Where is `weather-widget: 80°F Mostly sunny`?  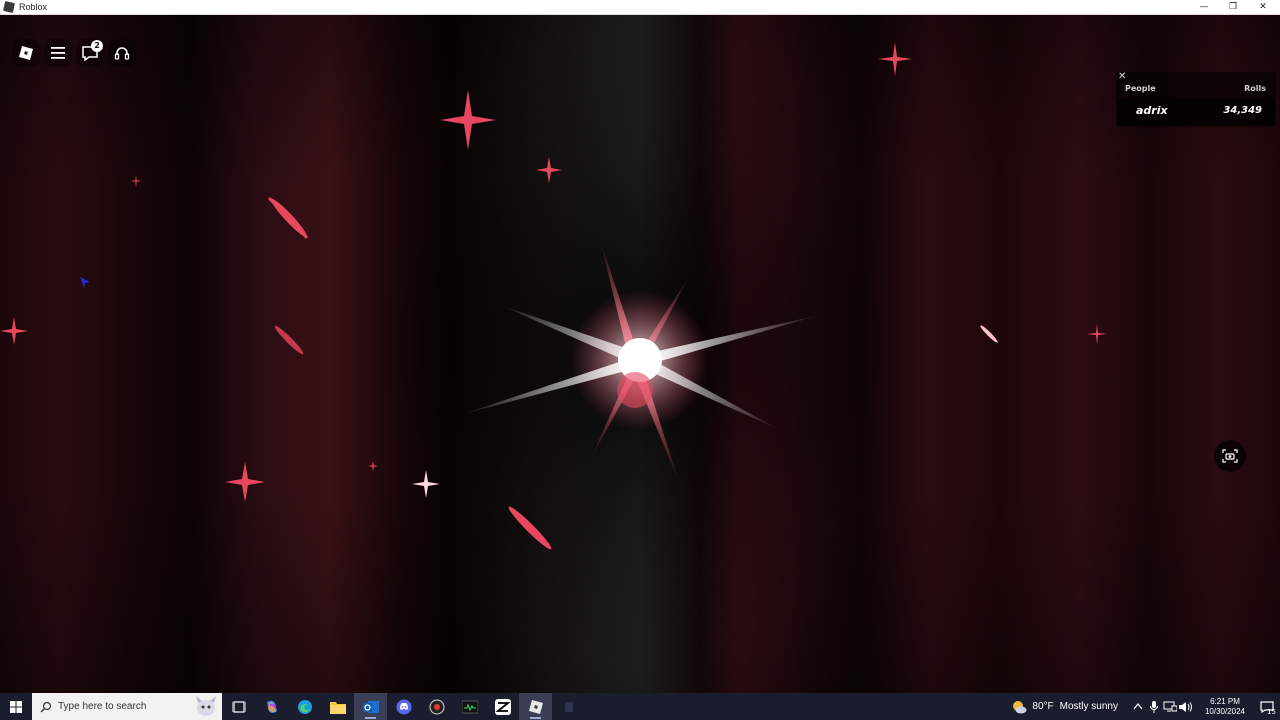
weather-widget: 80°F Mostly sunny is located at coordinates (1064, 707).